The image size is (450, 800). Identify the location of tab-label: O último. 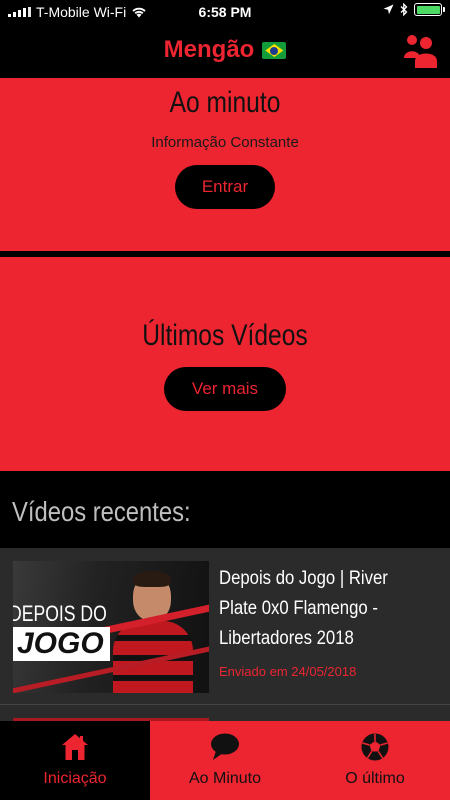
(375, 778).